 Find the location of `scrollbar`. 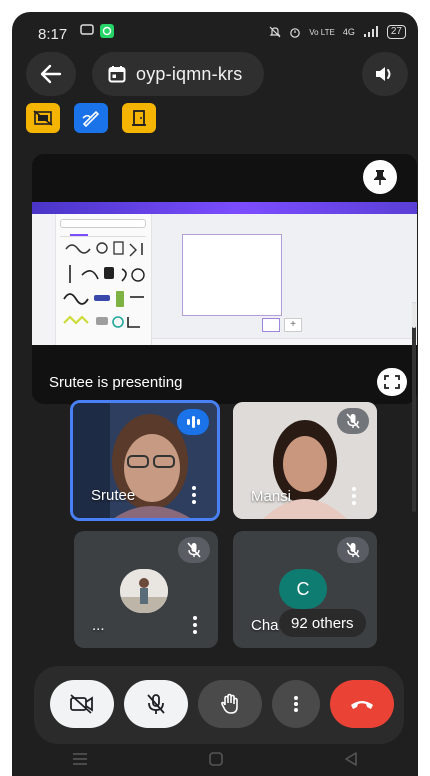

scrollbar is located at coordinates (414, 407).